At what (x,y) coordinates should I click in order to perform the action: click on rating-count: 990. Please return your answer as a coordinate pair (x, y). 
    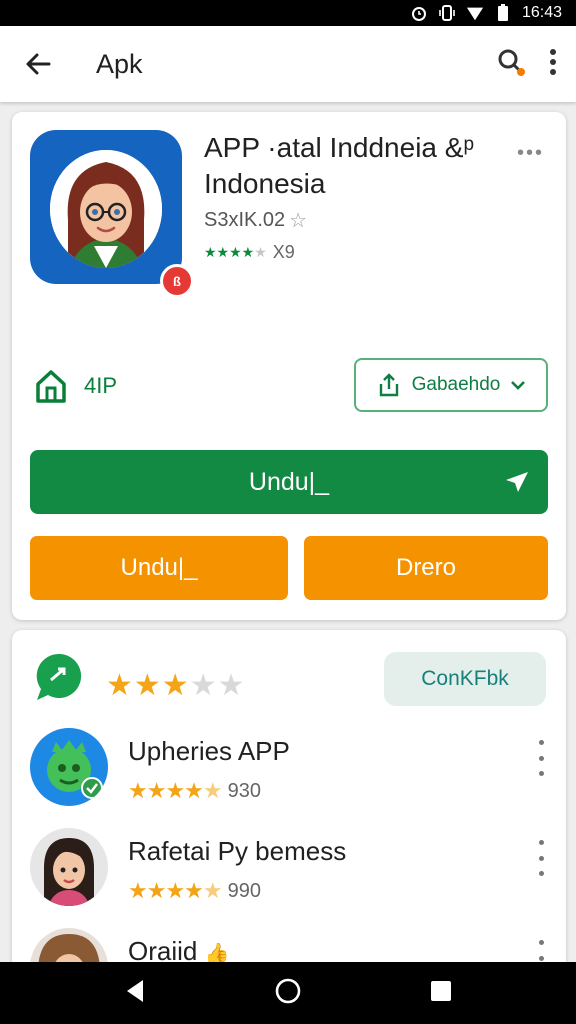
    Looking at the image, I should click on (244, 890).